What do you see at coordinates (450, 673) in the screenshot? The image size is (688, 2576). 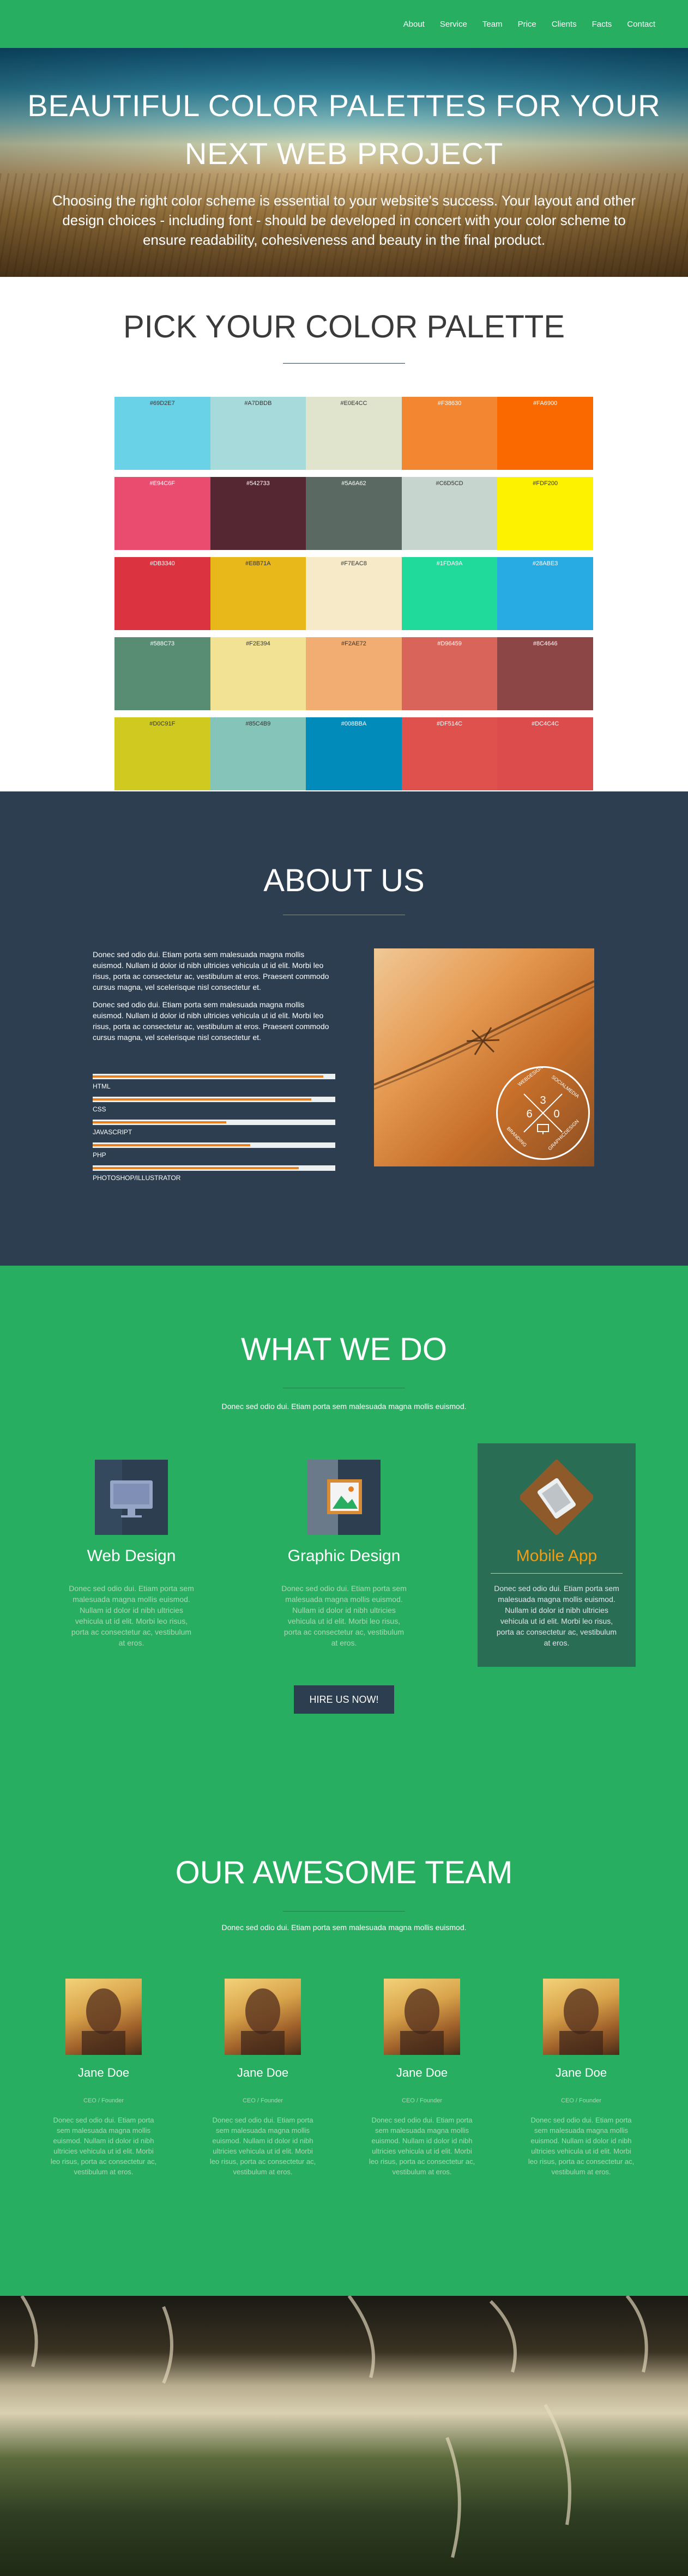 I see `color-swatch: #D96459` at bounding box center [450, 673].